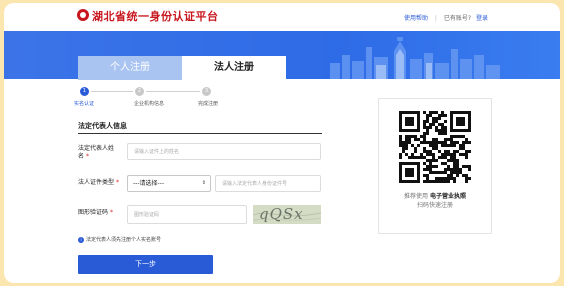 This screenshot has width=564, height=286. I want to click on step-2-circle: 2, so click(139, 91).